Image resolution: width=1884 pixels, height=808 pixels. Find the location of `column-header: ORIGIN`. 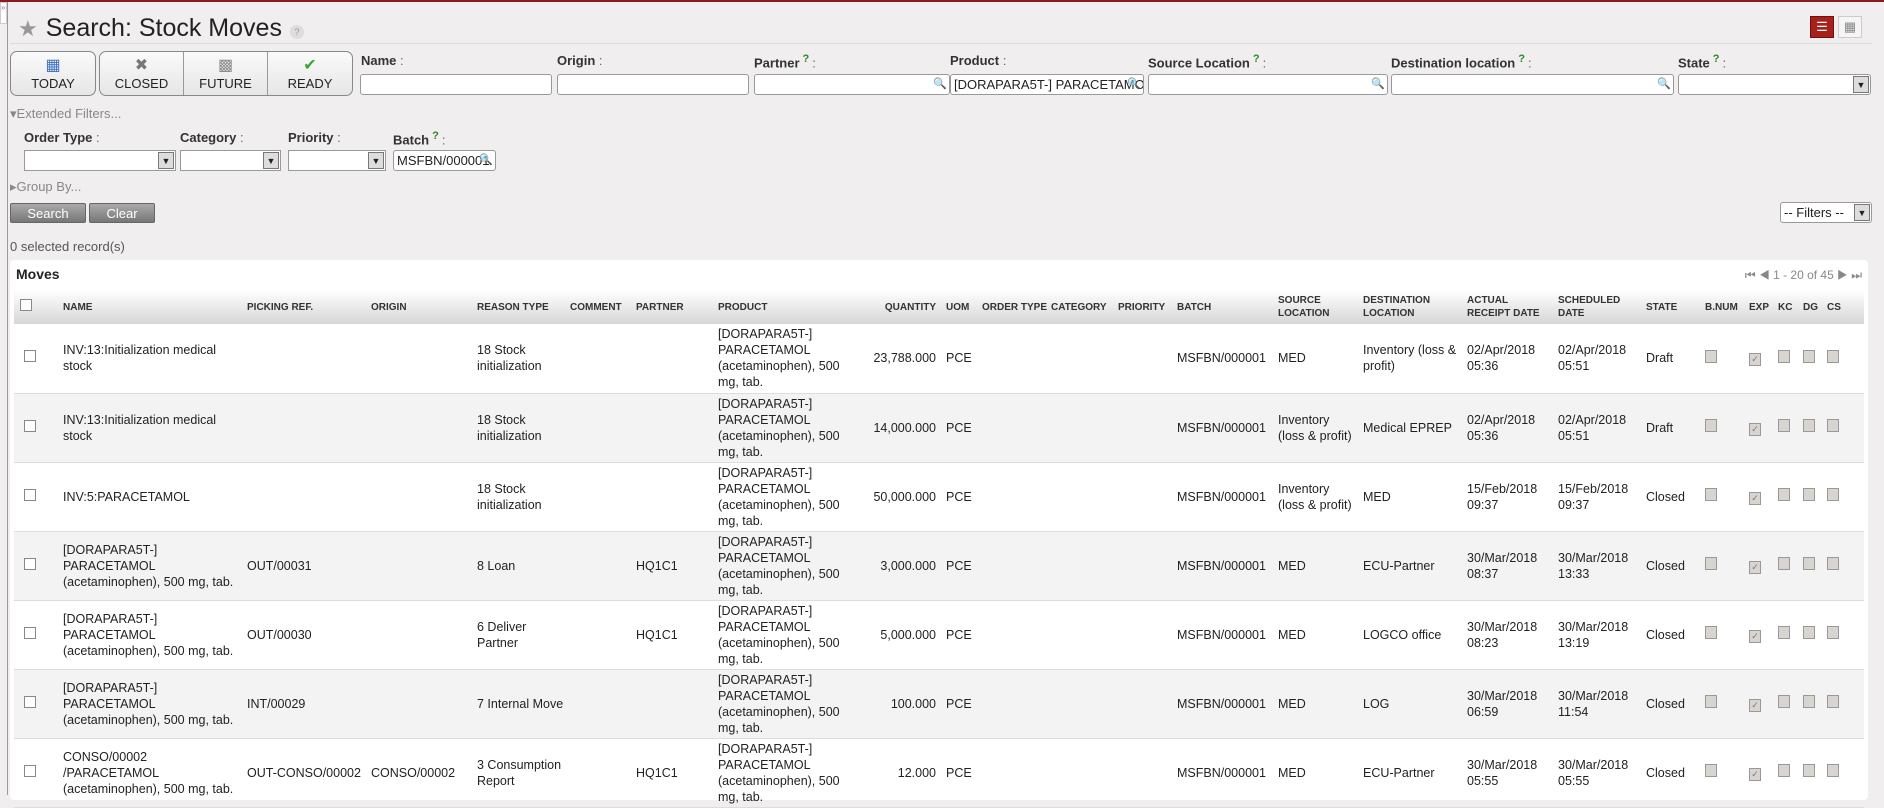

column-header: ORIGIN is located at coordinates (422, 307).